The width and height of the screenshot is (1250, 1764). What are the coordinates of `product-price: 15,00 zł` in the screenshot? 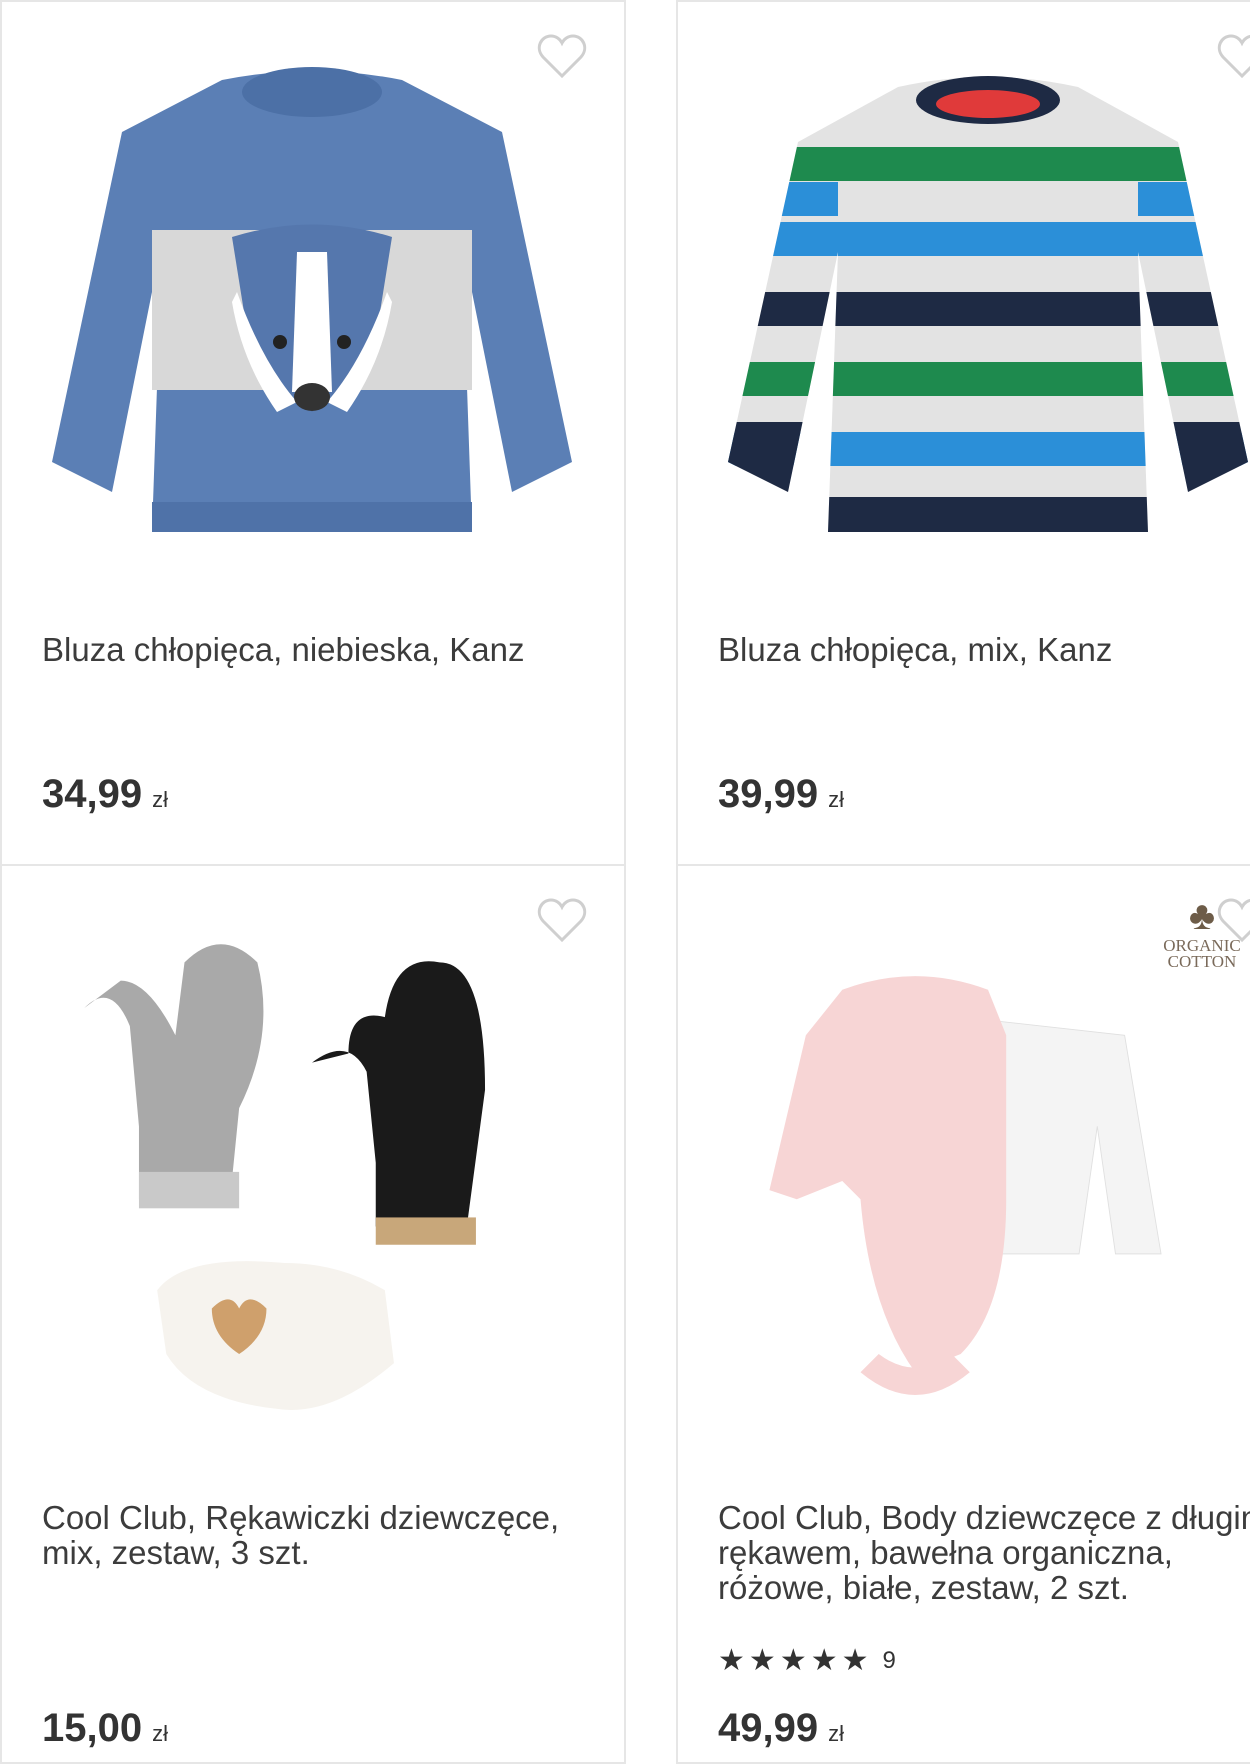 It's located at (105, 1728).